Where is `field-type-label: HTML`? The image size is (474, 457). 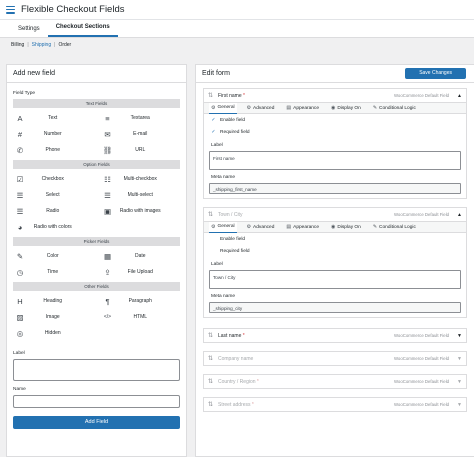 field-type-label: HTML is located at coordinates (140, 317).